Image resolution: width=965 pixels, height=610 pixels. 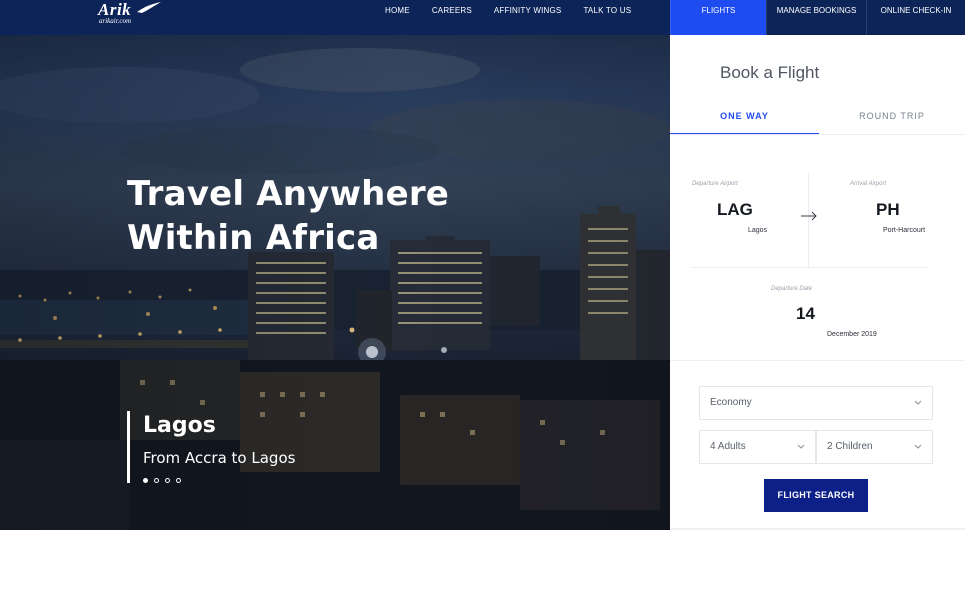 What do you see at coordinates (808, 221) in the screenshot?
I see `airport-column-divider` at bounding box center [808, 221].